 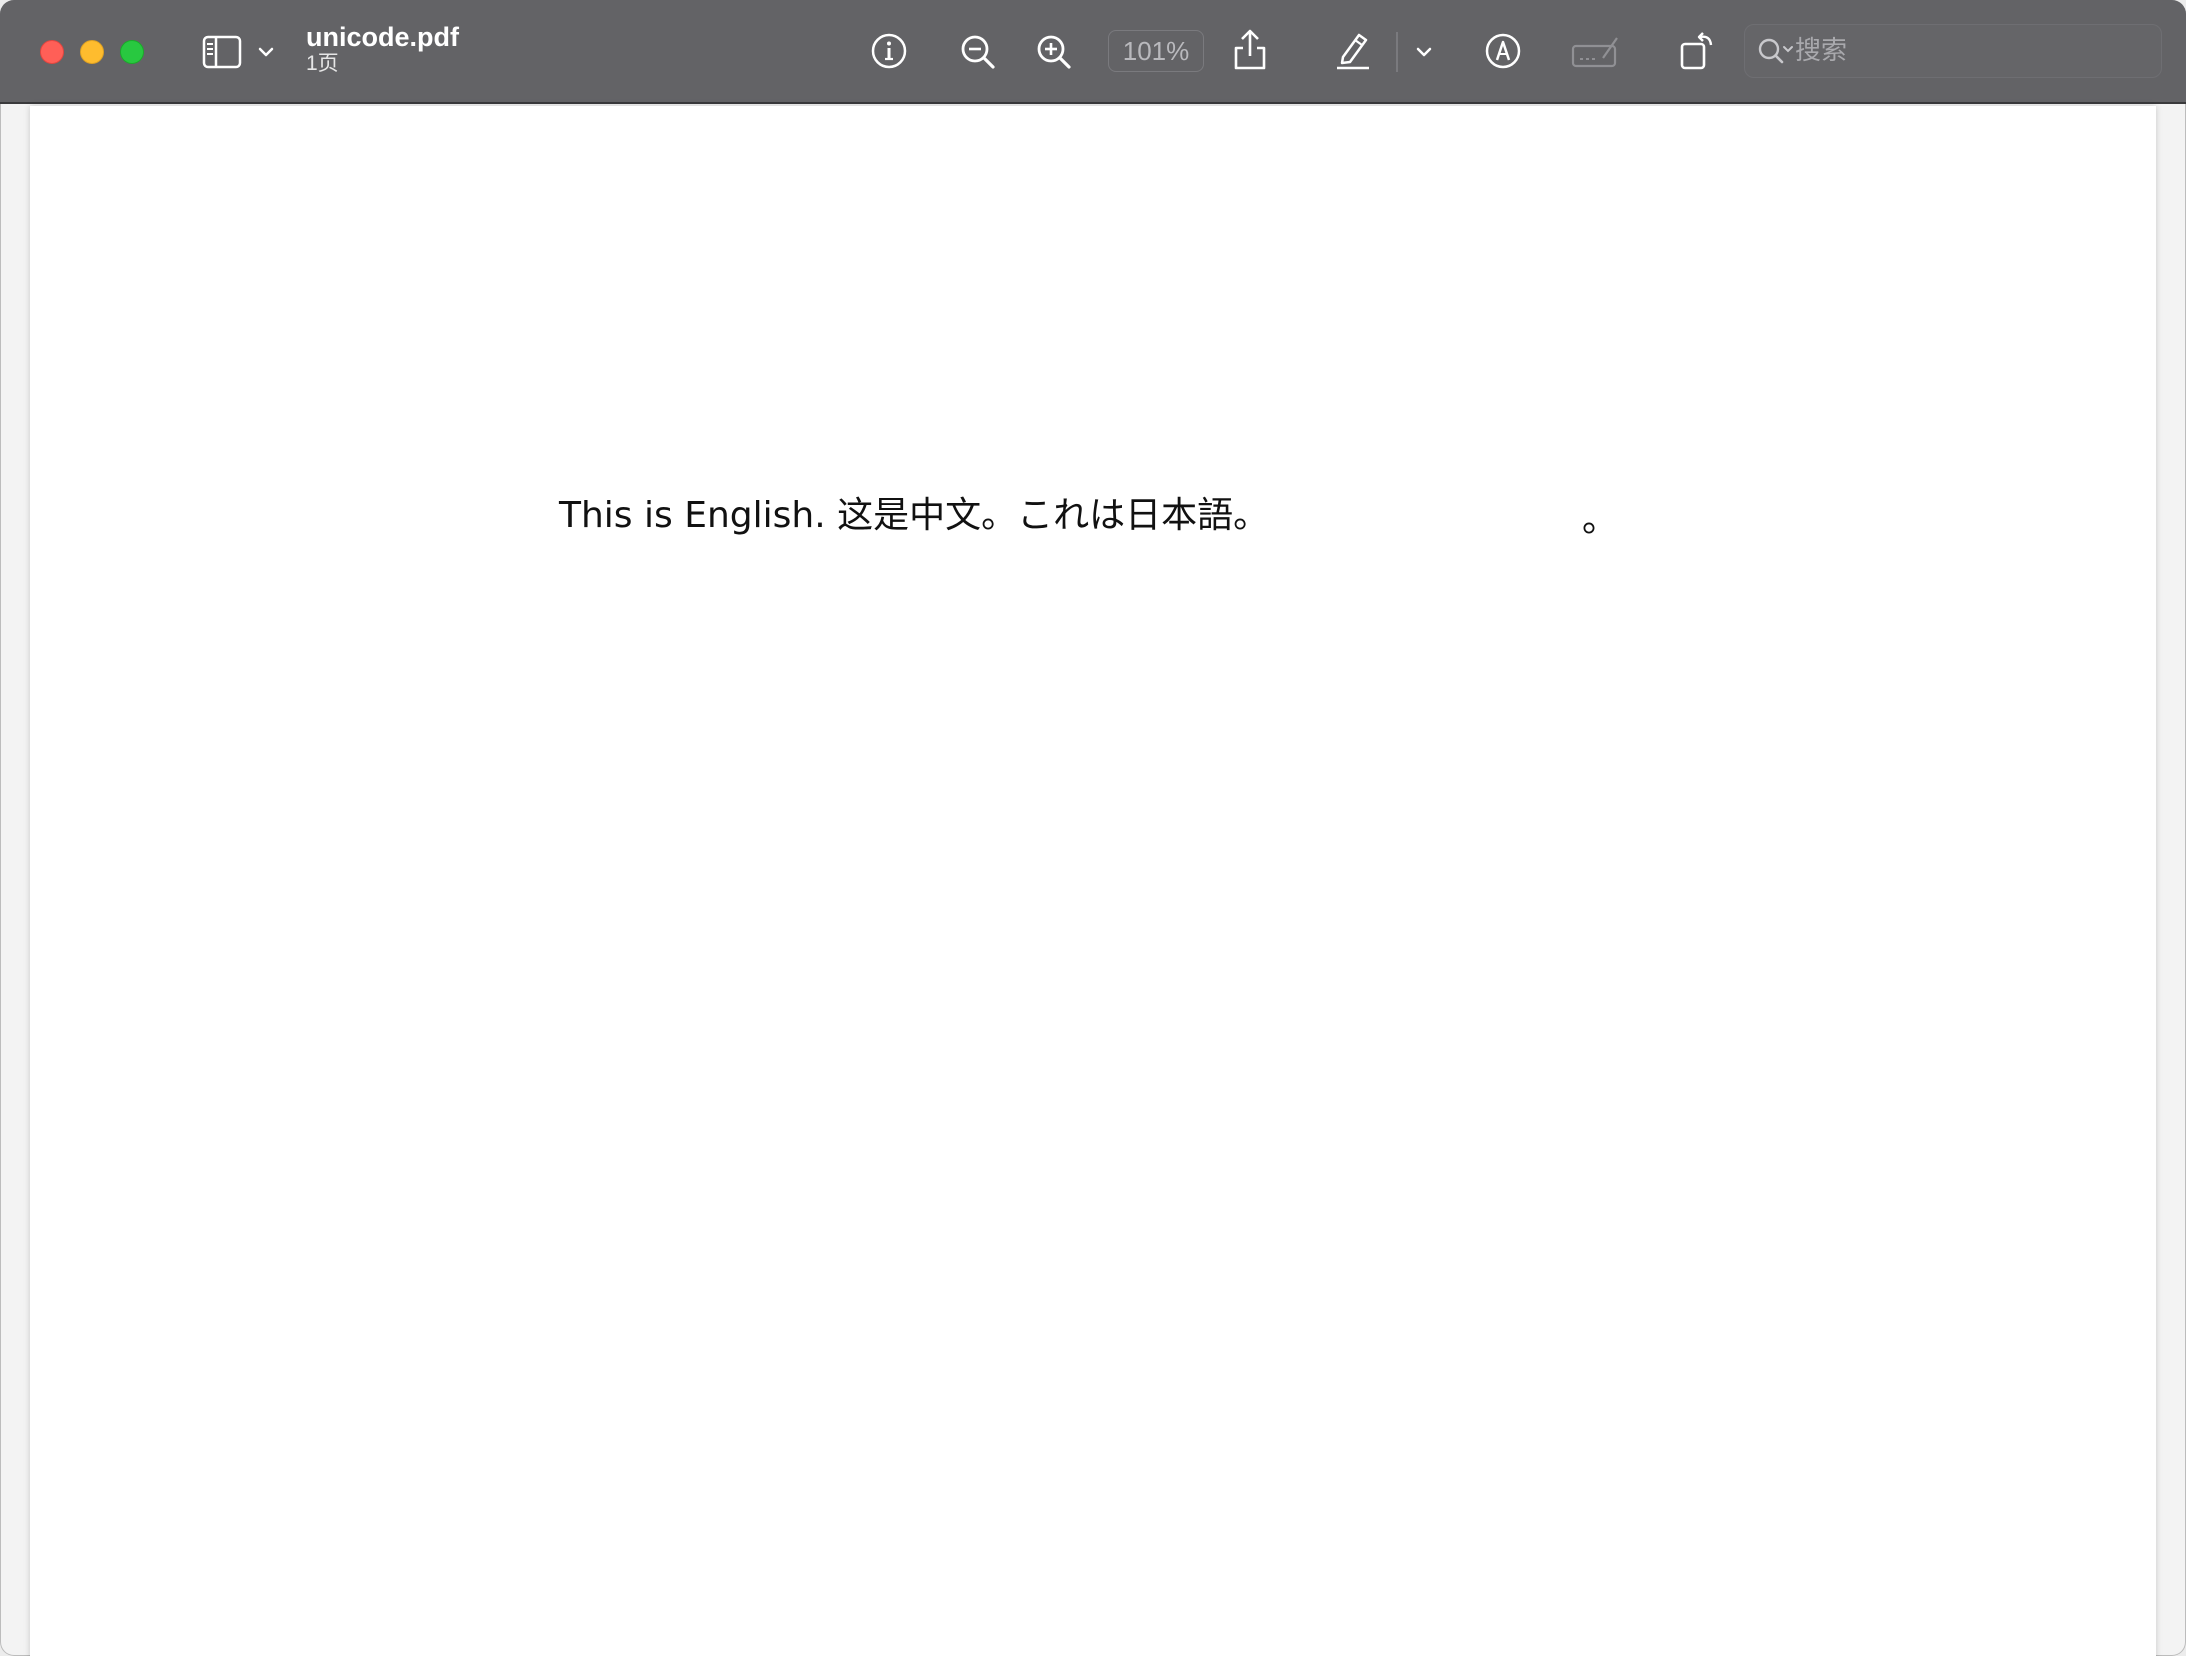 What do you see at coordinates (322, 63) in the screenshot?
I see `page-count: 1页` at bounding box center [322, 63].